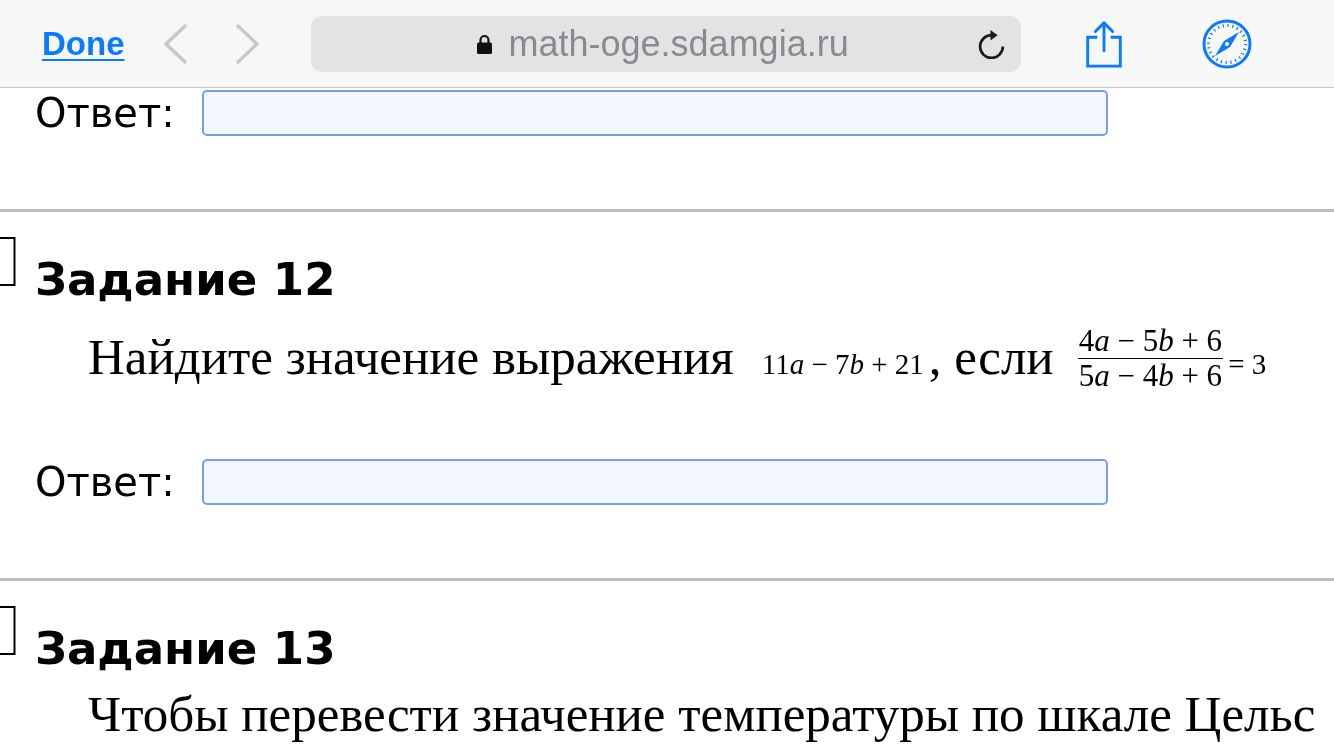  Describe the element at coordinates (185, 649) in the screenshot. I see `task-title: Задание 13` at that location.